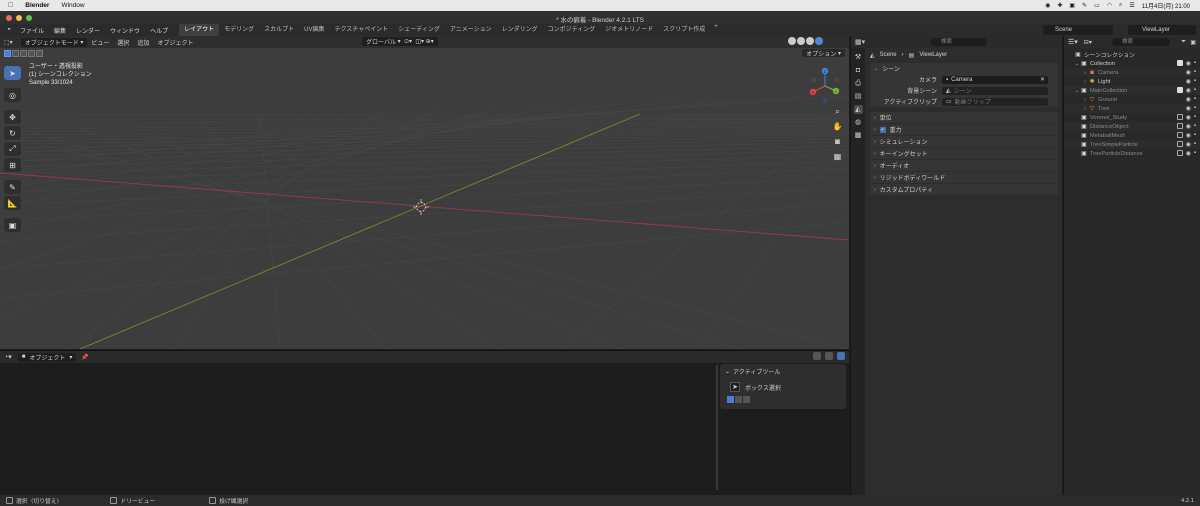 The height and width of the screenshot is (506, 1200). Describe the element at coordinates (1141, 42) in the screenshot. I see `outliner-search-input: 検索` at that location.